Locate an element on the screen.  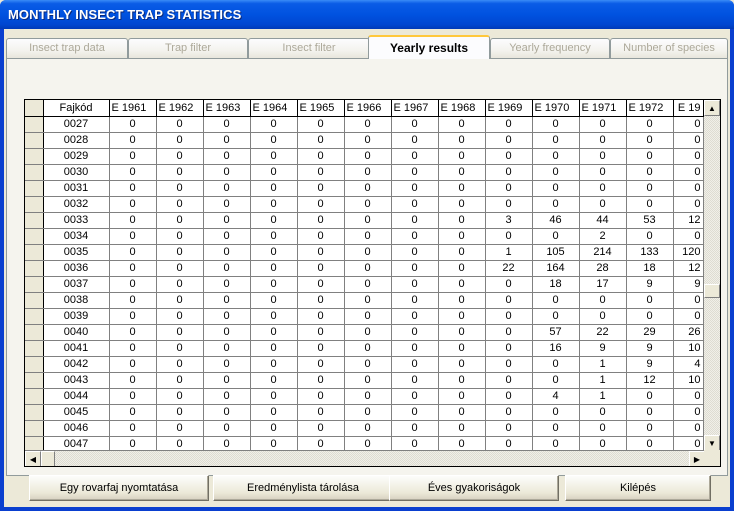
column-header: E 1969 is located at coordinates (509, 108).